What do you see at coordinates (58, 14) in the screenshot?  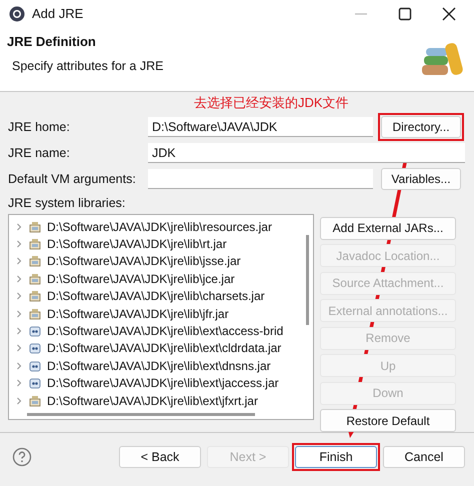 I see `window-title: Add JRE` at bounding box center [58, 14].